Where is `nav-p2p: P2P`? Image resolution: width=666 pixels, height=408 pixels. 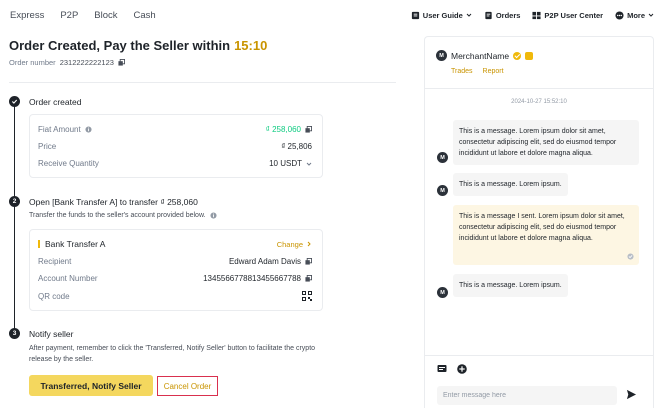 nav-p2p: P2P is located at coordinates (69, 15).